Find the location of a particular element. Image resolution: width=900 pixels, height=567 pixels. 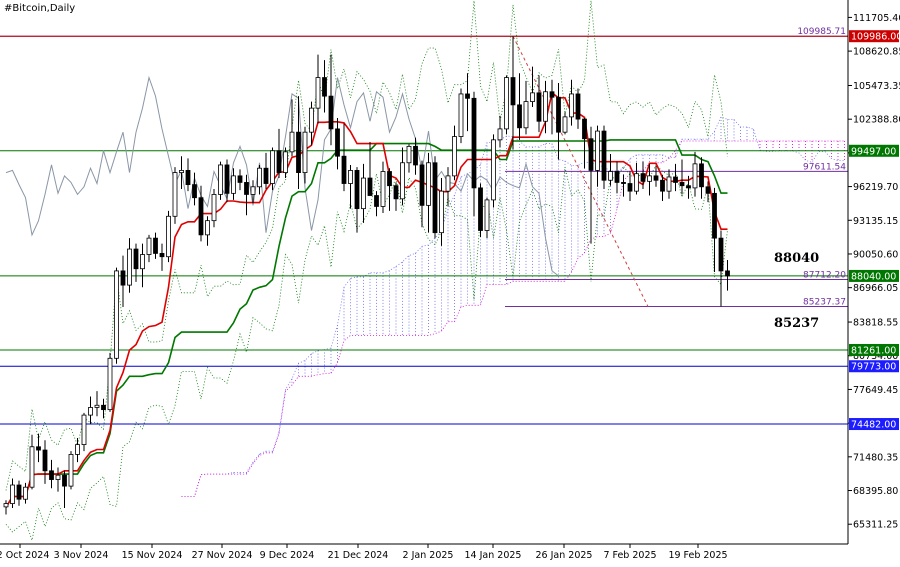

price-tag-text: 79773.00 is located at coordinates (873, 367).